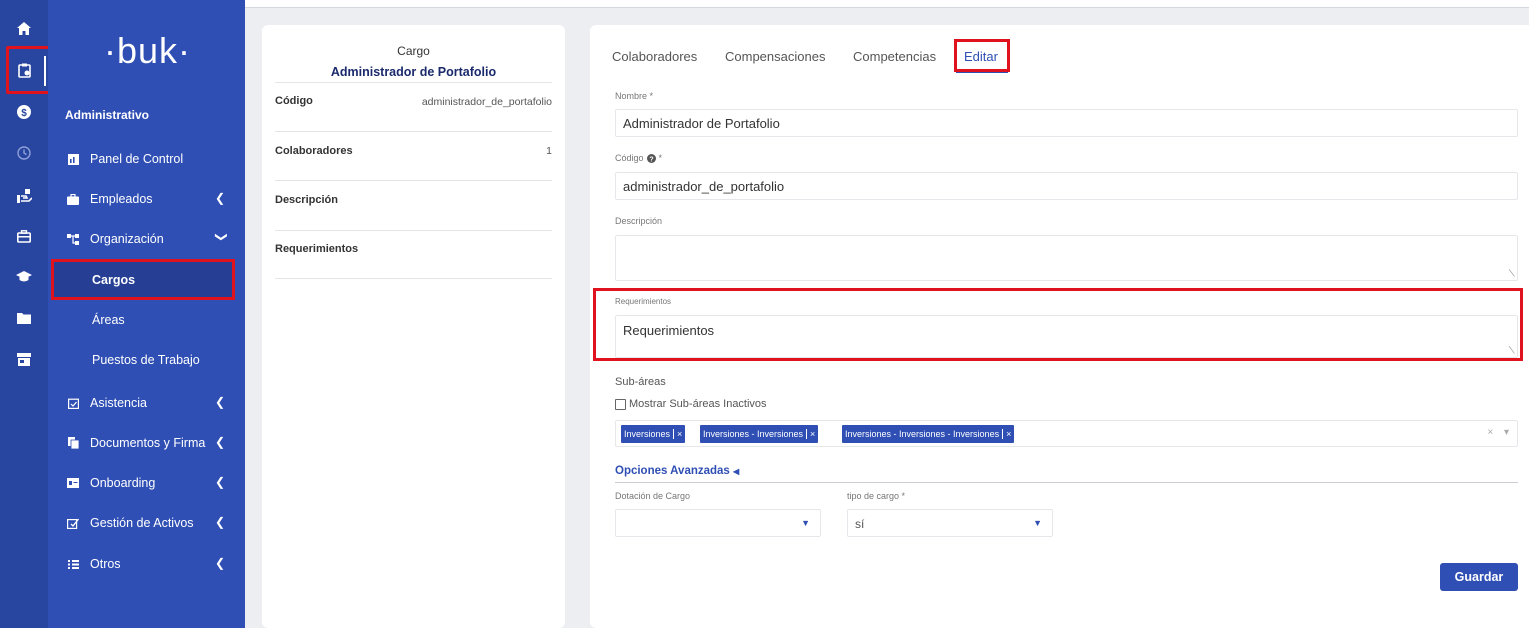 Image resolution: width=1529 pixels, height=628 pixels. Describe the element at coordinates (73, 443) in the screenshot. I see `documents-icon` at that location.